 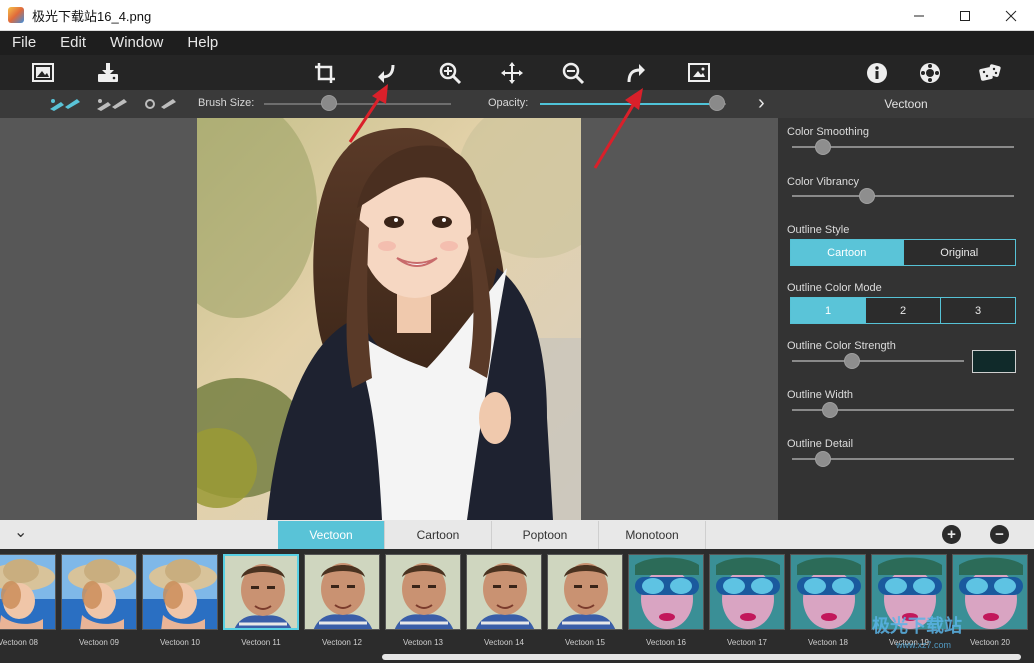 I want to click on opacity-knob, so click(x=716, y=103).